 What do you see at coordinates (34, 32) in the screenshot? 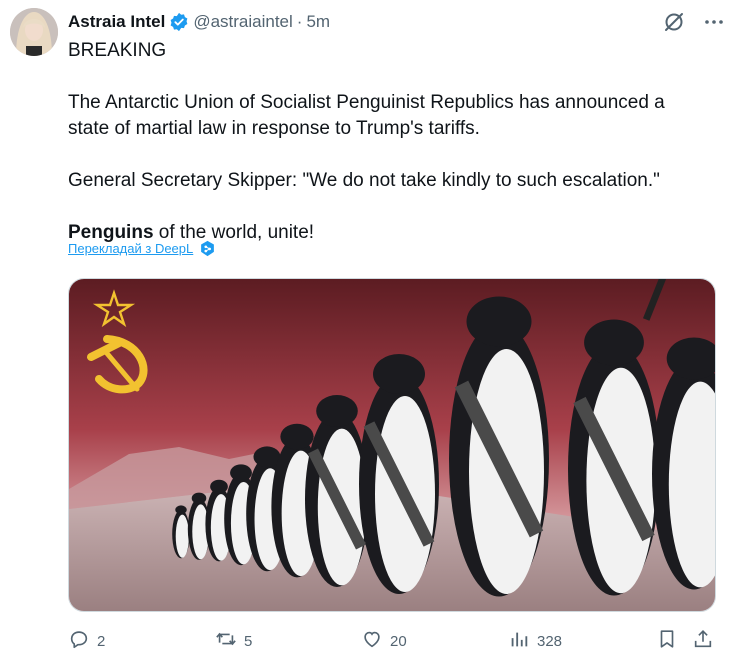
I see `avatar` at bounding box center [34, 32].